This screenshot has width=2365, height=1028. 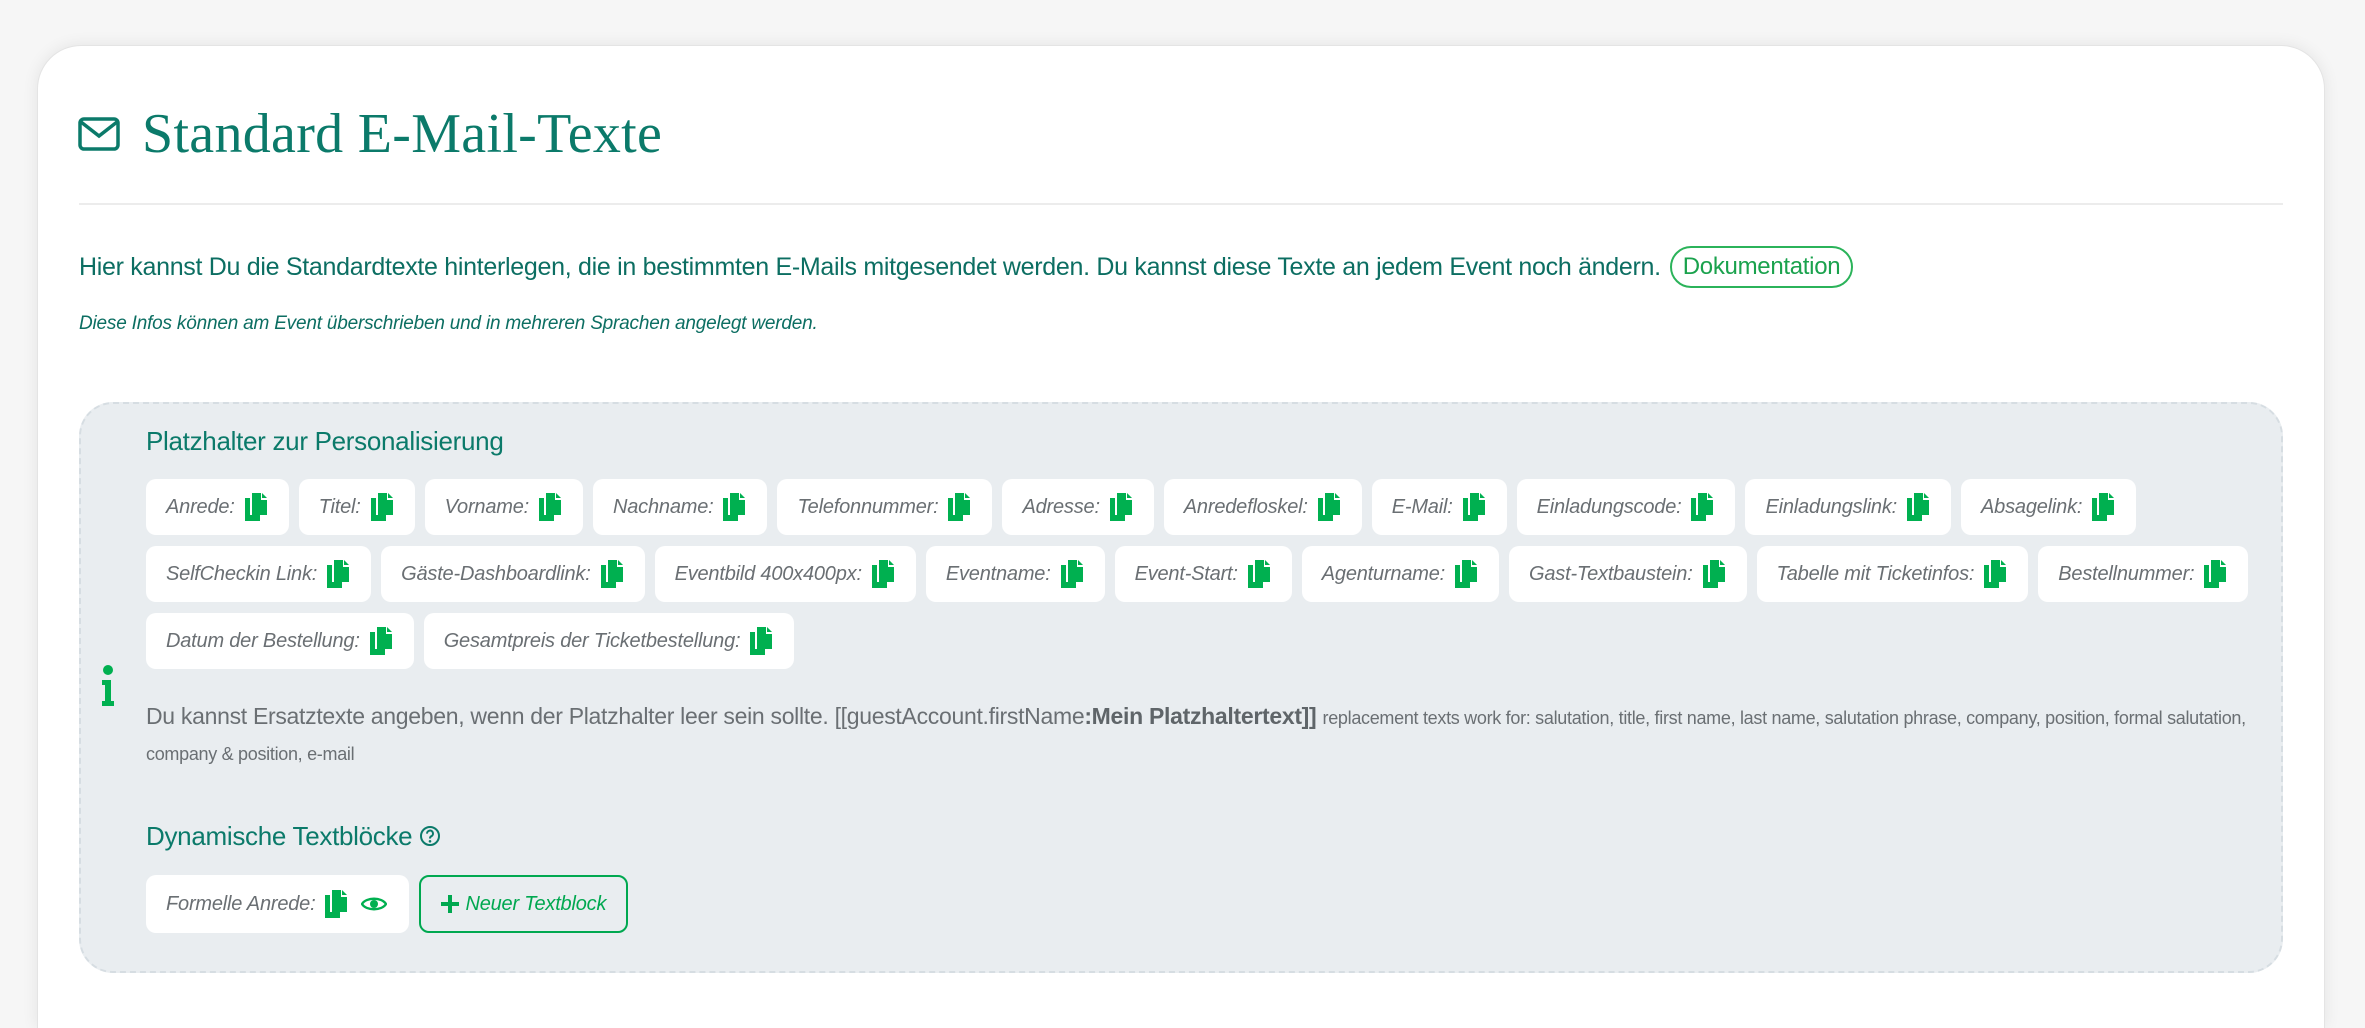 What do you see at coordinates (1609, 506) in the screenshot?
I see `placeholder-label: Einladungscode:` at bounding box center [1609, 506].